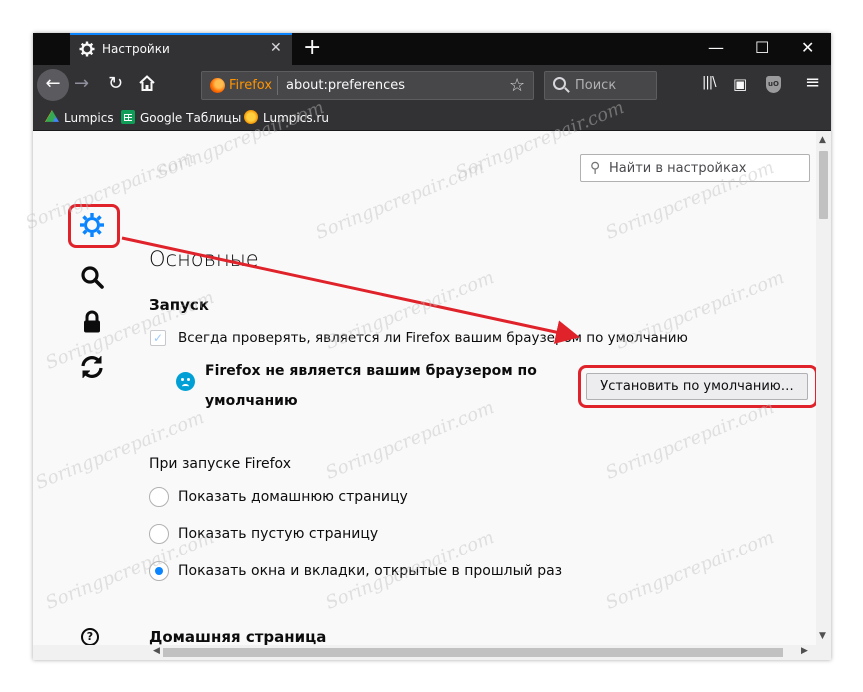 The image size is (863, 692). Describe the element at coordinates (191, 118) in the screenshot. I see `bookmark-label: Google Таблицы` at that location.